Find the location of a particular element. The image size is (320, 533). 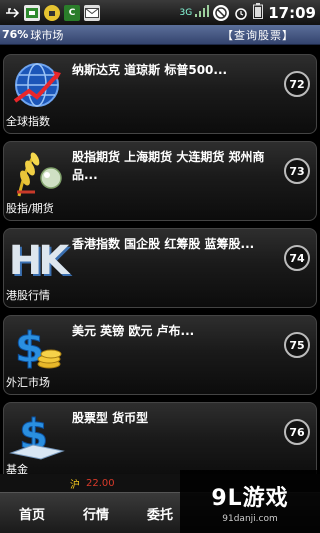

card-description: 股票型 货币型 is located at coordinates (110, 418).